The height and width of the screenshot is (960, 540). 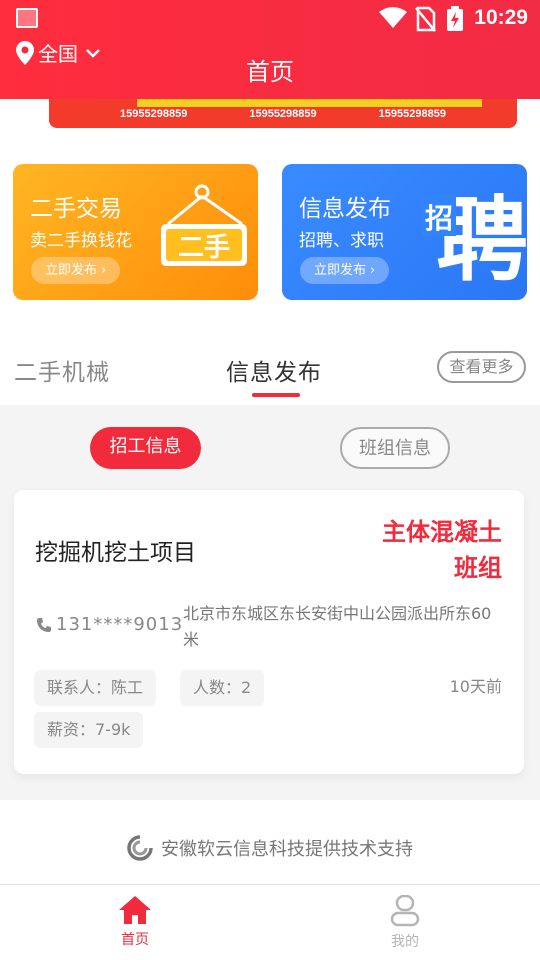 I want to click on nav-mine-label: 我的, so click(x=405, y=942).